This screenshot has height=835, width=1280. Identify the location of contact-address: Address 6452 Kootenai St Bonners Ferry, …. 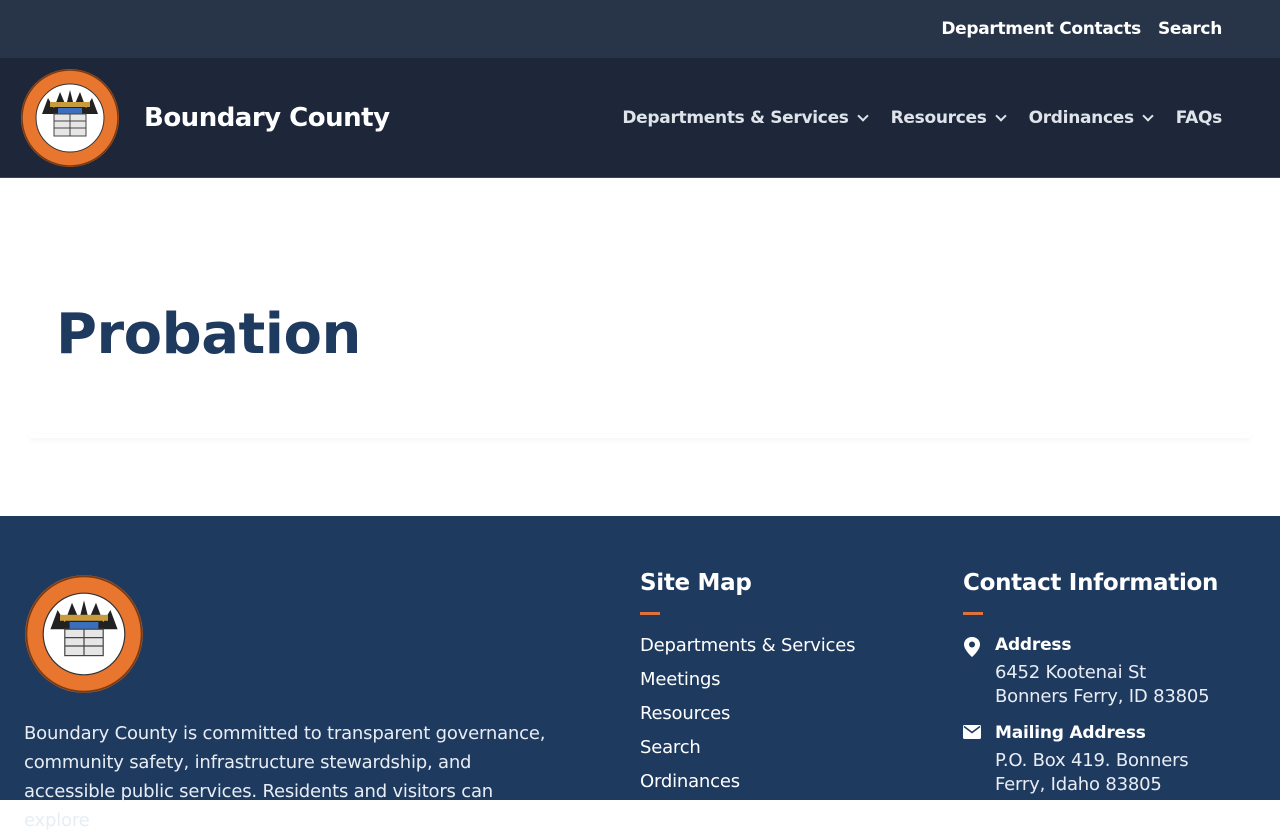
(1113, 672).